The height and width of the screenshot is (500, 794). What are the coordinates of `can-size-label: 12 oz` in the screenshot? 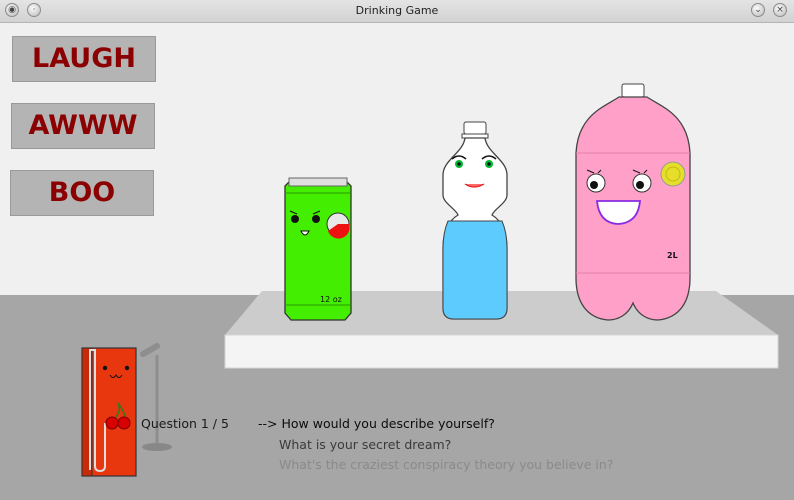 It's located at (331, 299).